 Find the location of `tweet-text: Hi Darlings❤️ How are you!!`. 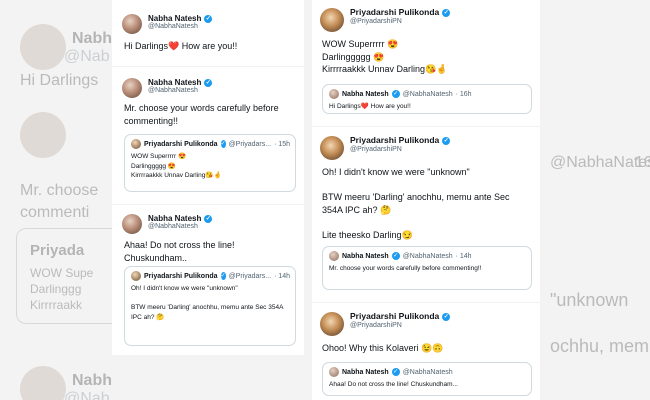

tweet-text: Hi Darlings❤️ How are you!! is located at coordinates (181, 46).